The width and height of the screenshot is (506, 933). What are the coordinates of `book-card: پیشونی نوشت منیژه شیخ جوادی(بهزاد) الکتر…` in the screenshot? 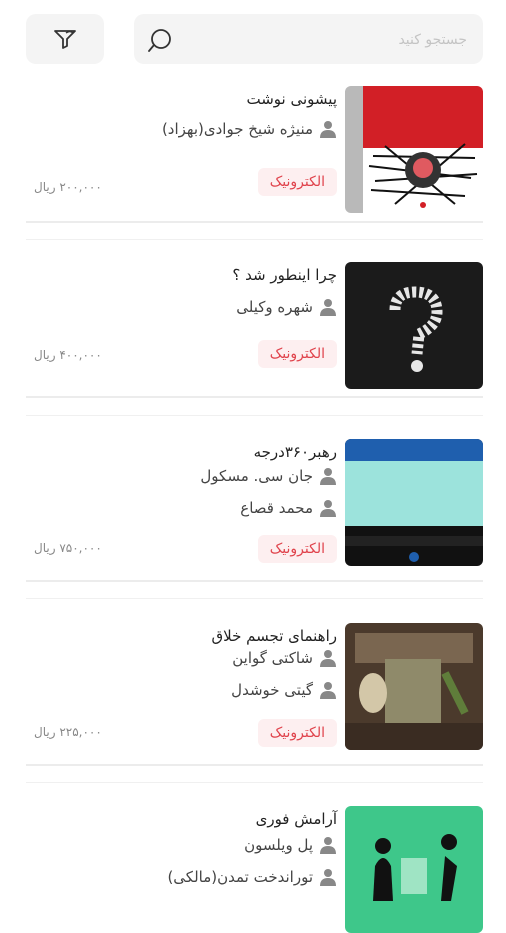 It's located at (254, 153).